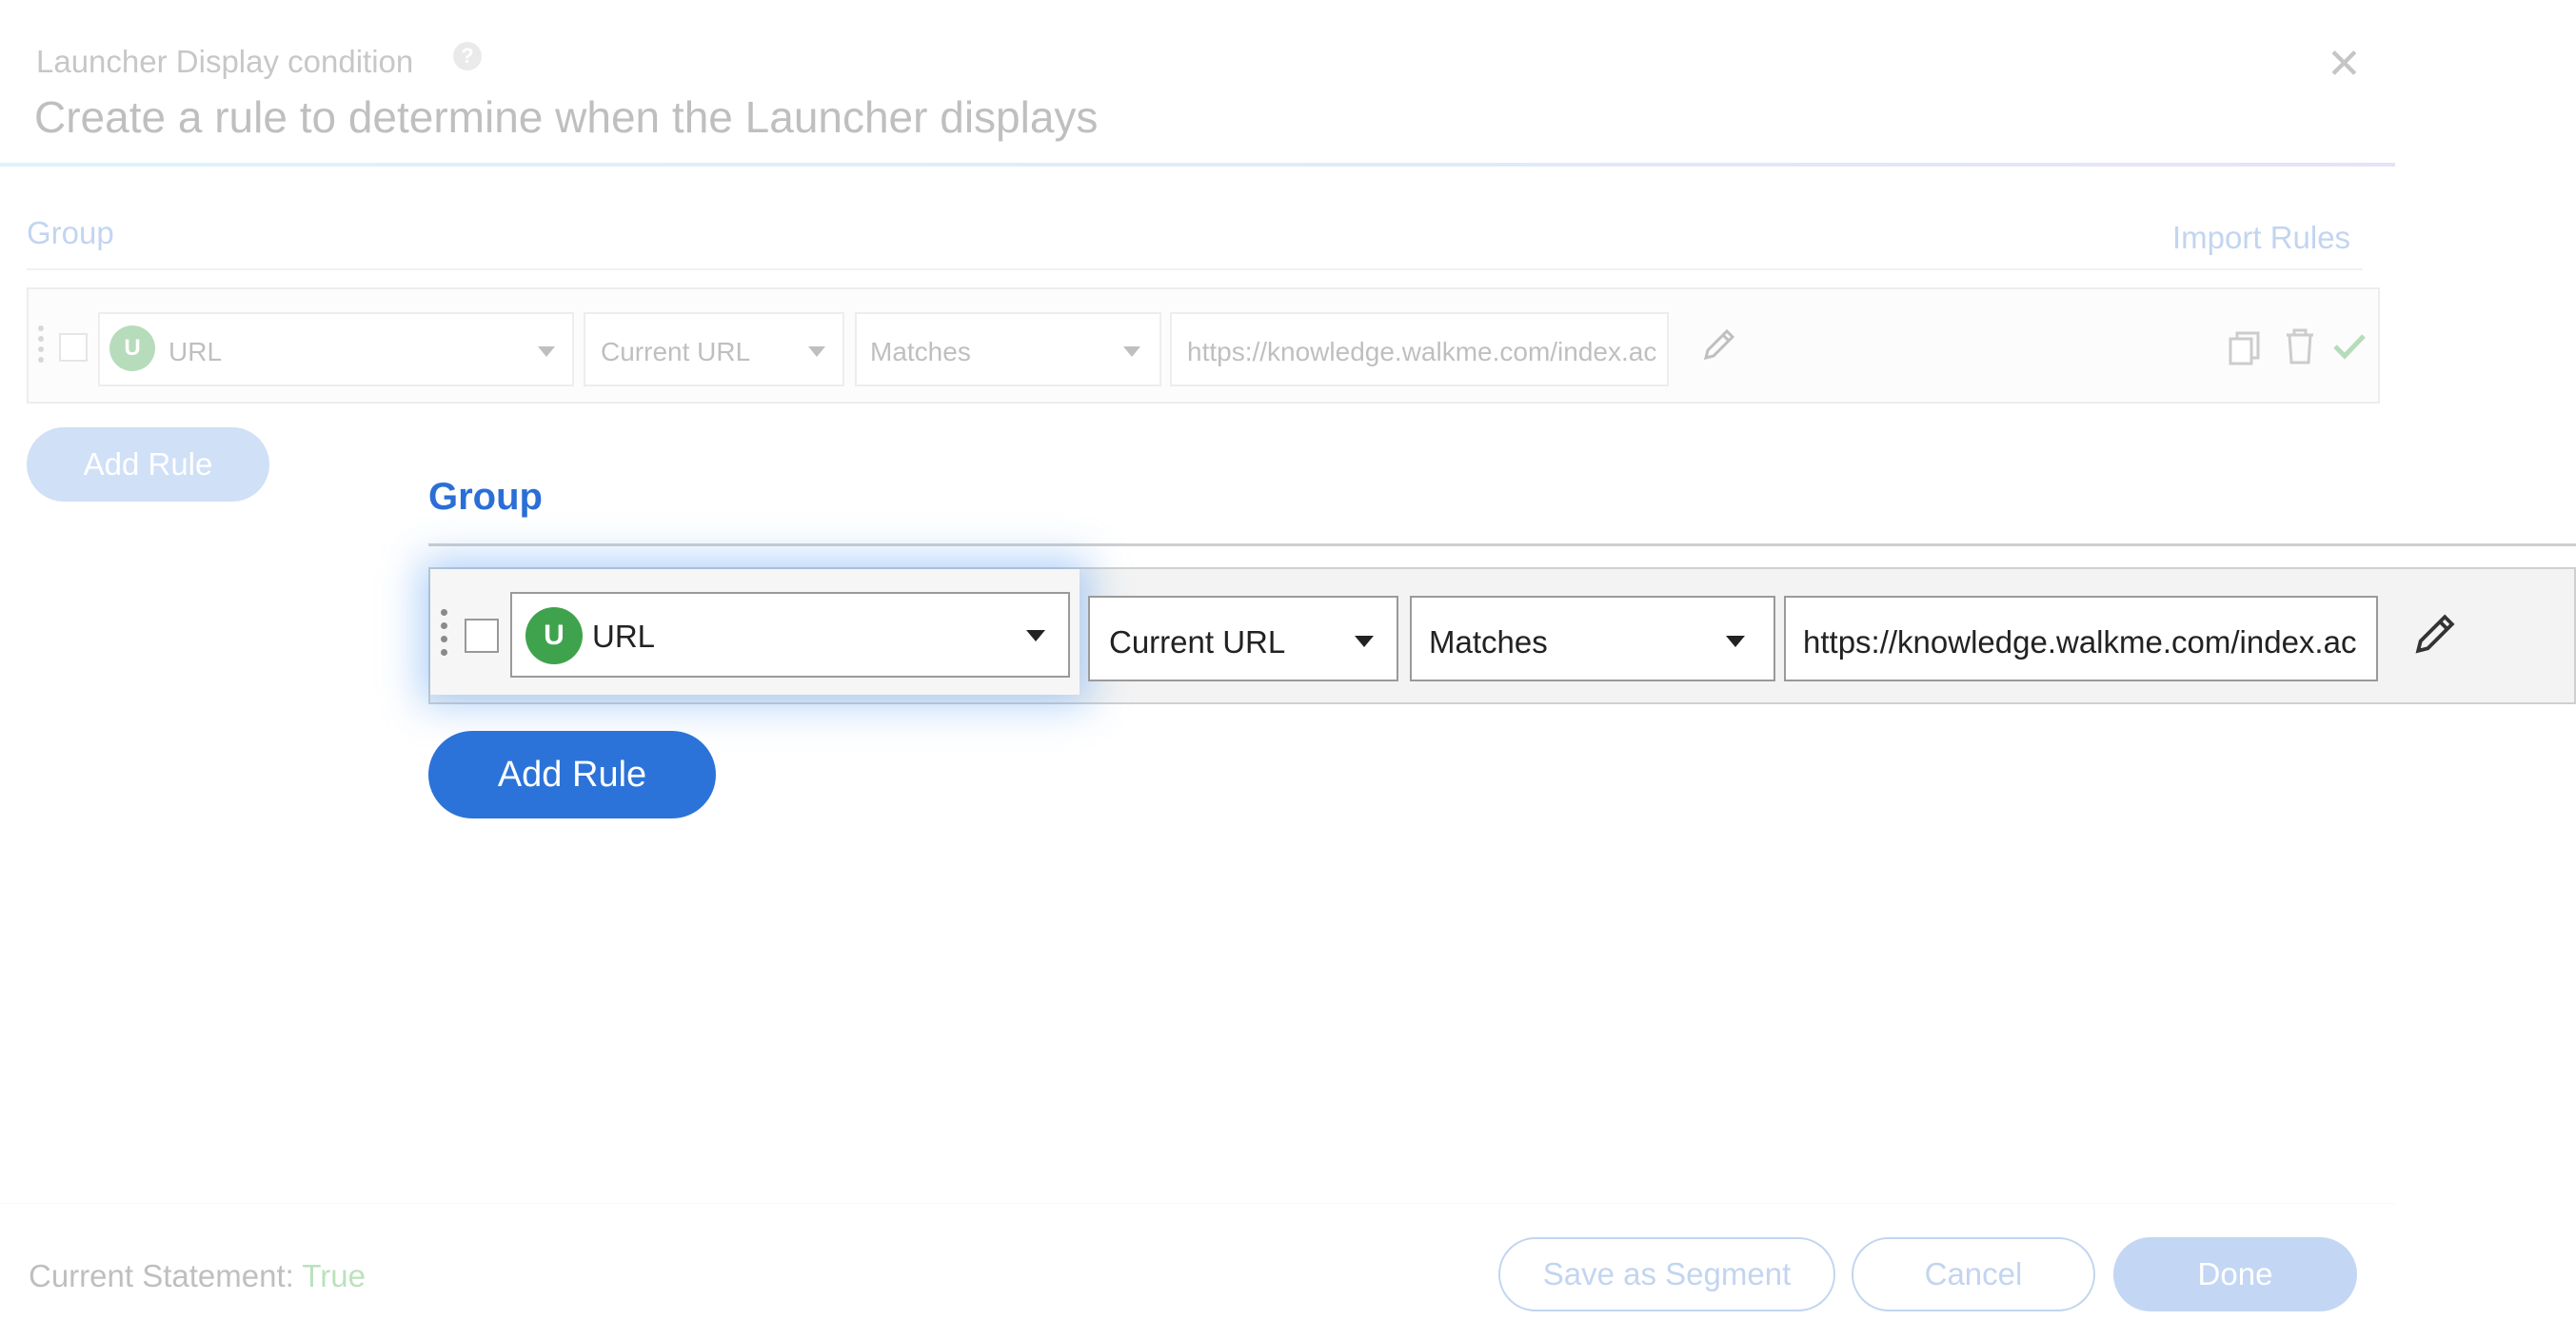 This screenshot has height=1340, width=2576. Describe the element at coordinates (1197, 1203) in the screenshot. I see `footer-divider` at that location.